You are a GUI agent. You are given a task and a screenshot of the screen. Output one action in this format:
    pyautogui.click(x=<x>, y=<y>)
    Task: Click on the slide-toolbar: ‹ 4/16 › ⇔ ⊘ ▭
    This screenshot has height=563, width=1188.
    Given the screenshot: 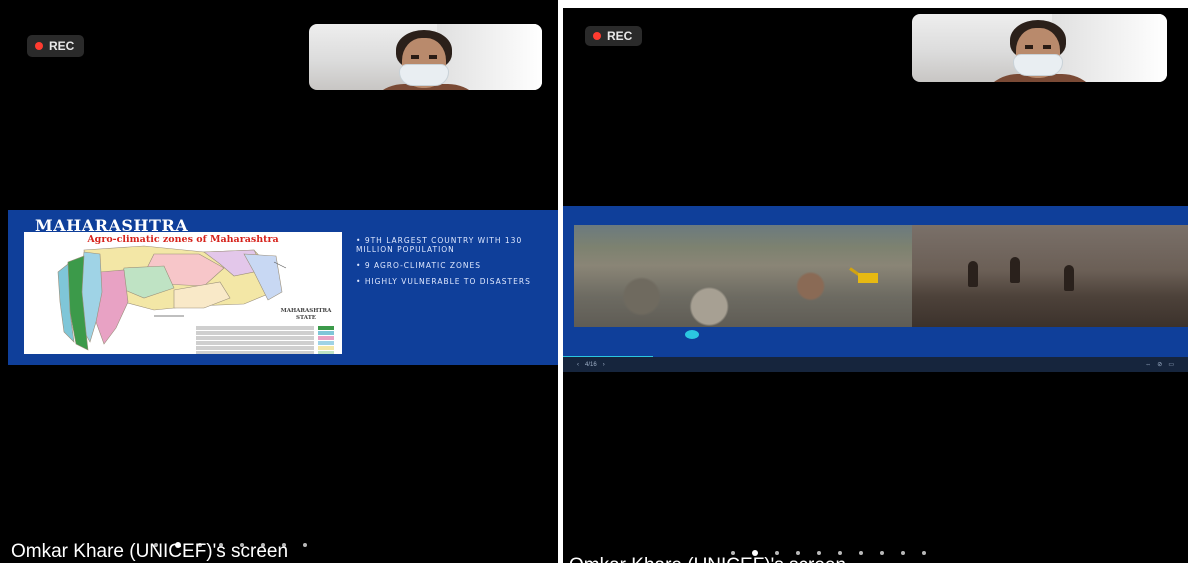 What is the action you would take?
    pyautogui.click(x=875, y=364)
    